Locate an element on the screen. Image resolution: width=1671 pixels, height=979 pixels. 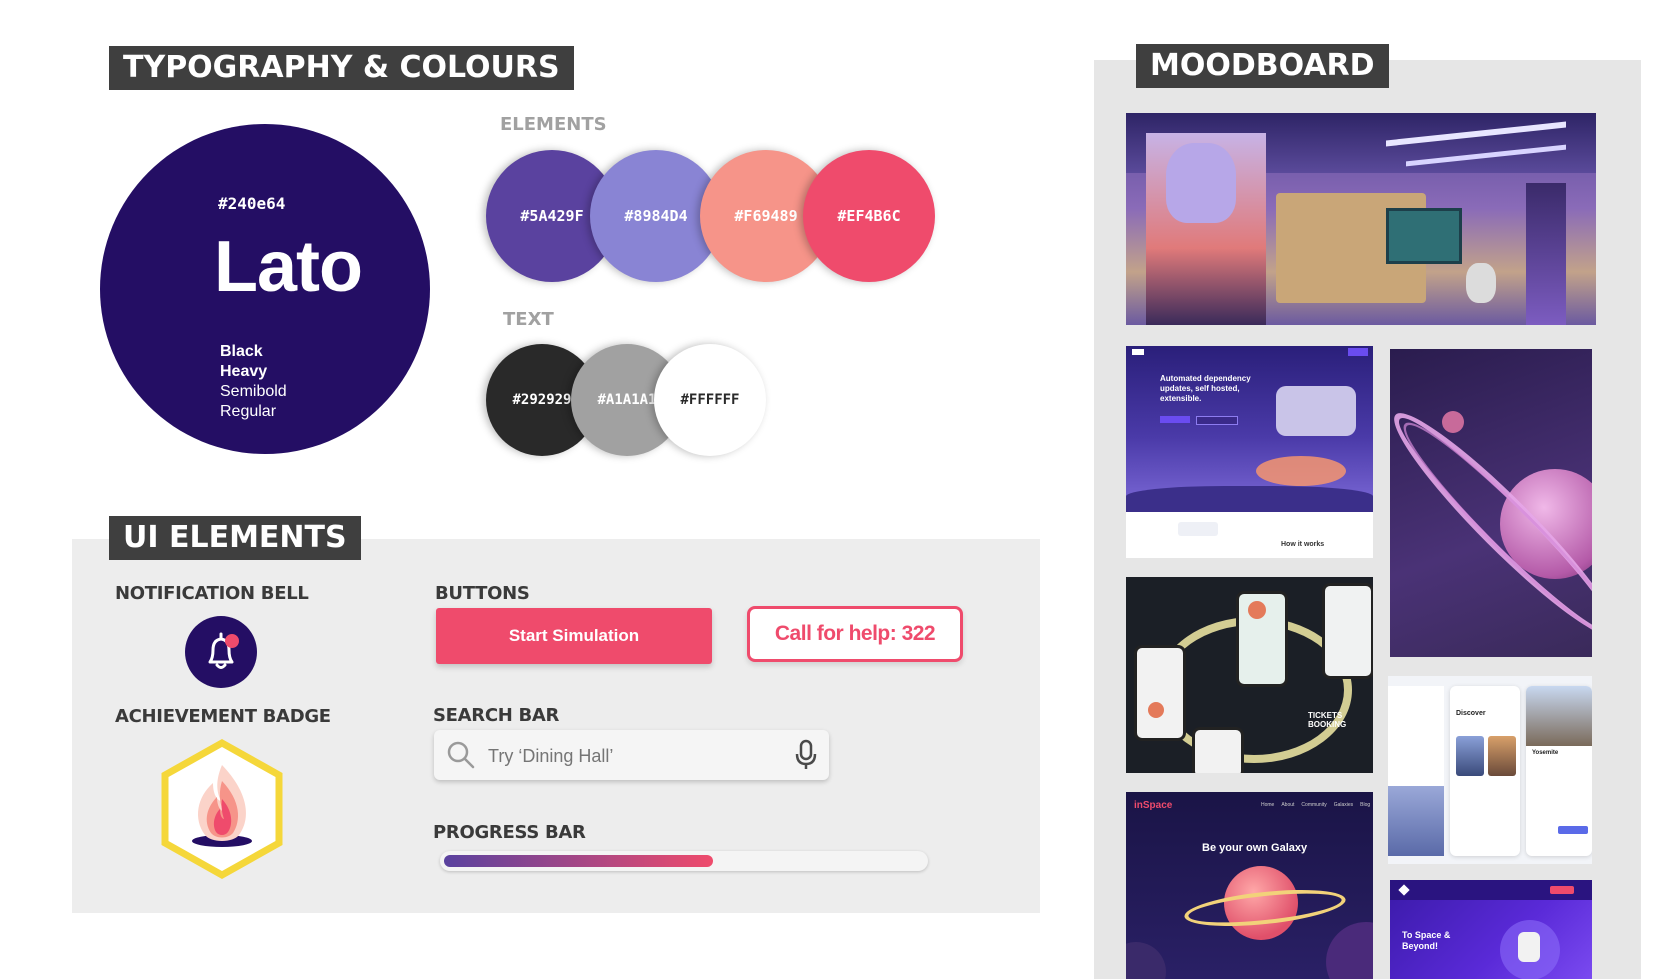
start-simulation-label: Start Simulation is located at coordinates (574, 635).